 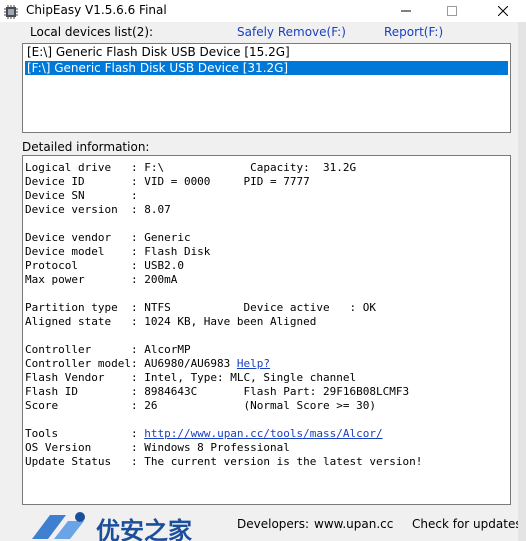 What do you see at coordinates (92, 32) in the screenshot?
I see `devices-list-label: Local devices list(2):` at bounding box center [92, 32].